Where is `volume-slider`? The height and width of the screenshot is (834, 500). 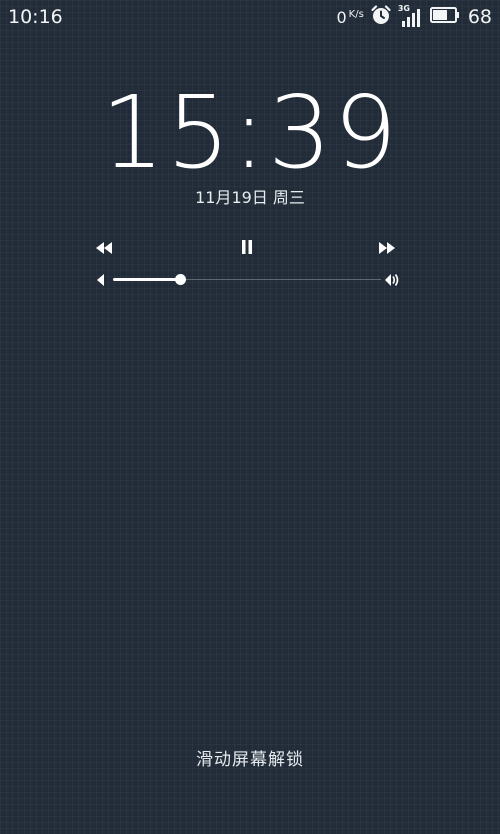
volume-slider is located at coordinates (247, 279).